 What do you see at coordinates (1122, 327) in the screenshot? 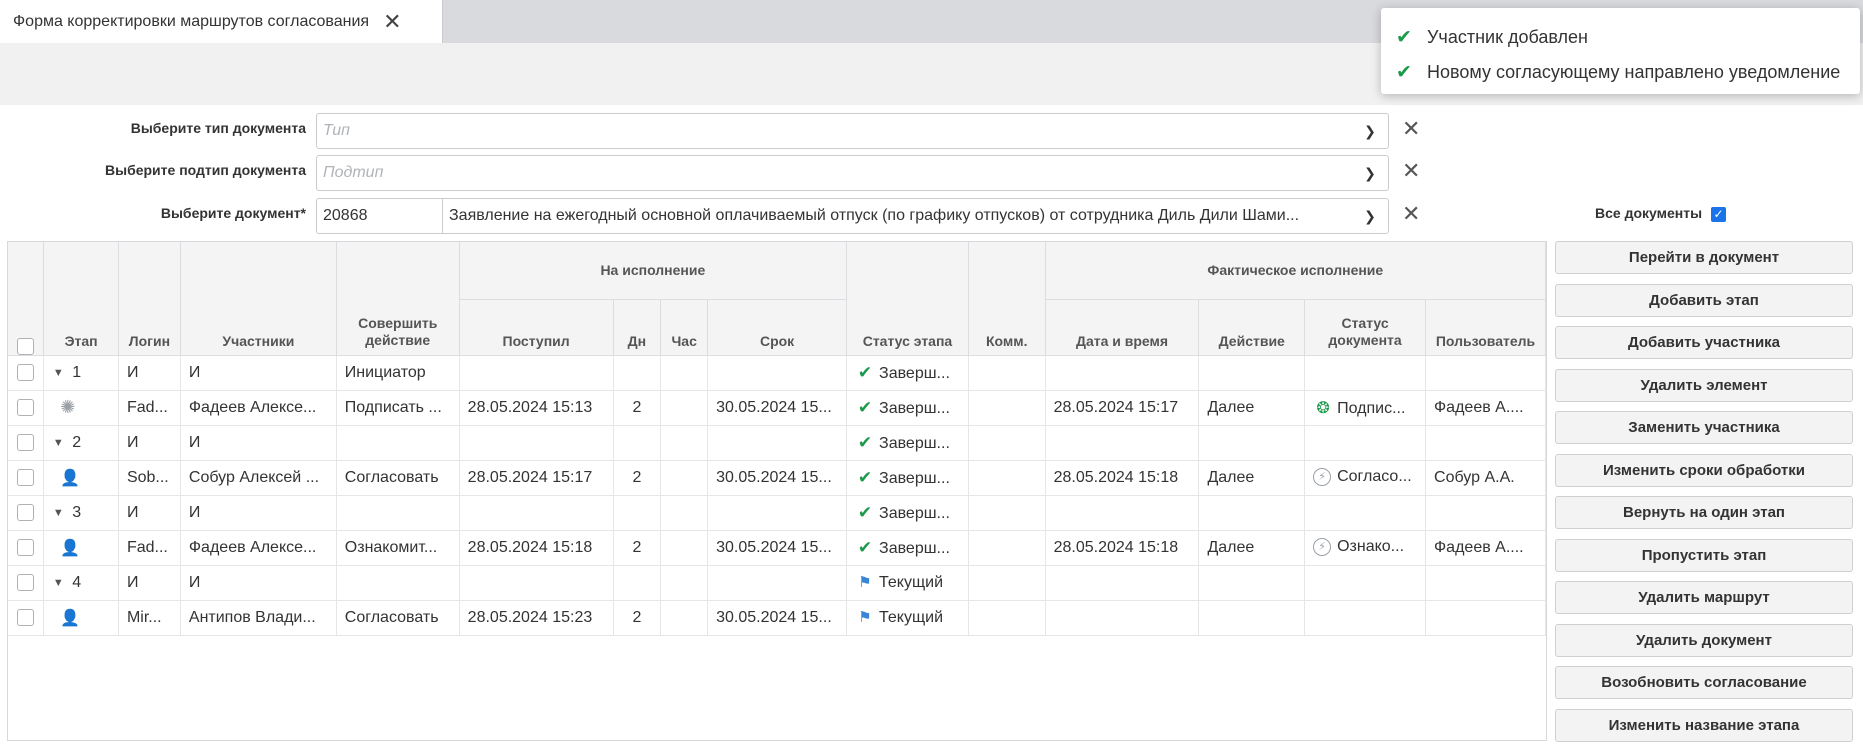
I see `col-datetime: Дата и время` at bounding box center [1122, 327].